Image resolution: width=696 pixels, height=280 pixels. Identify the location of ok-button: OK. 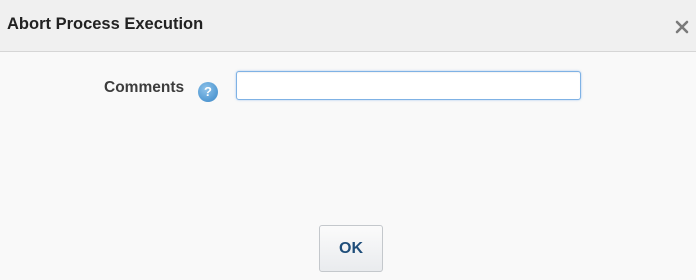
(351, 248).